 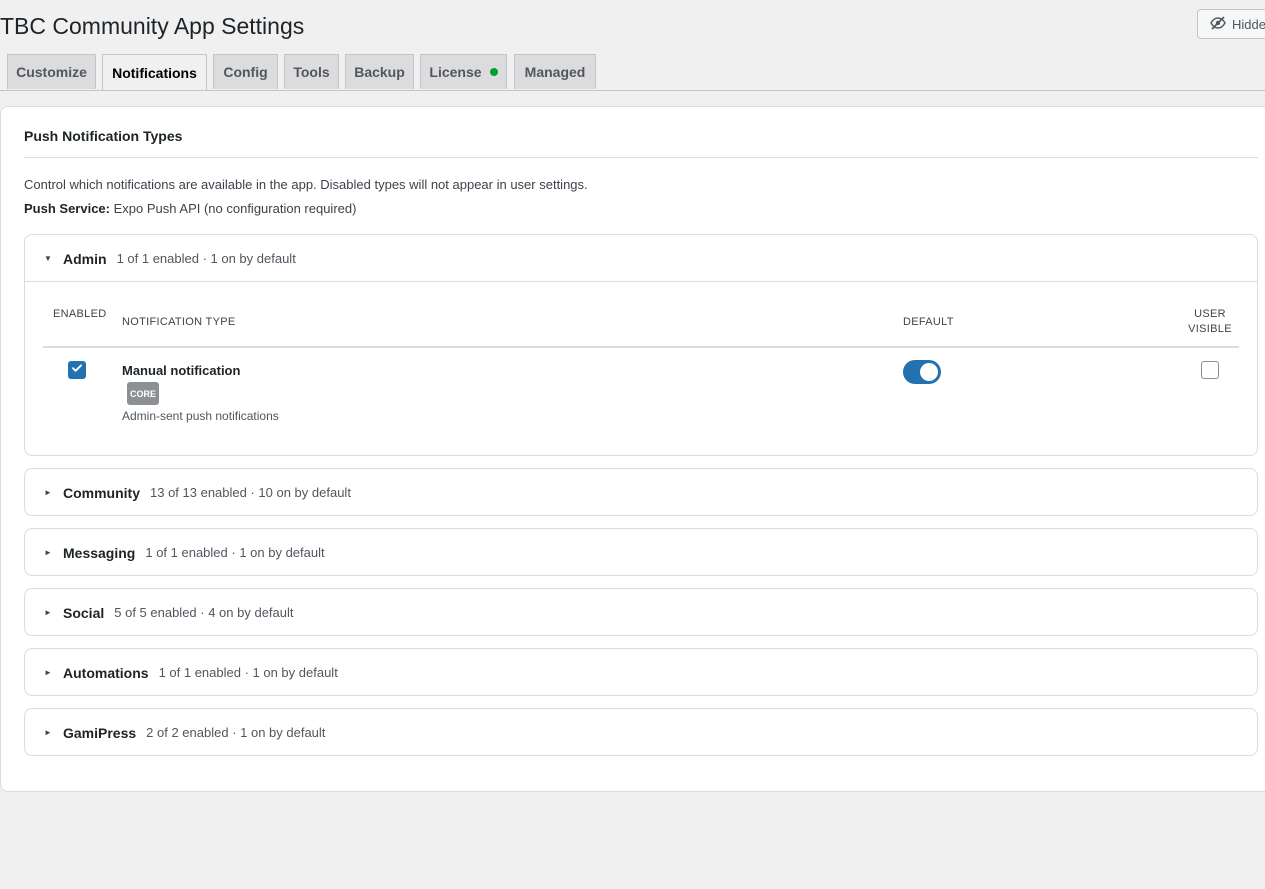 What do you see at coordinates (101, 492) in the screenshot?
I see `group-name: Community` at bounding box center [101, 492].